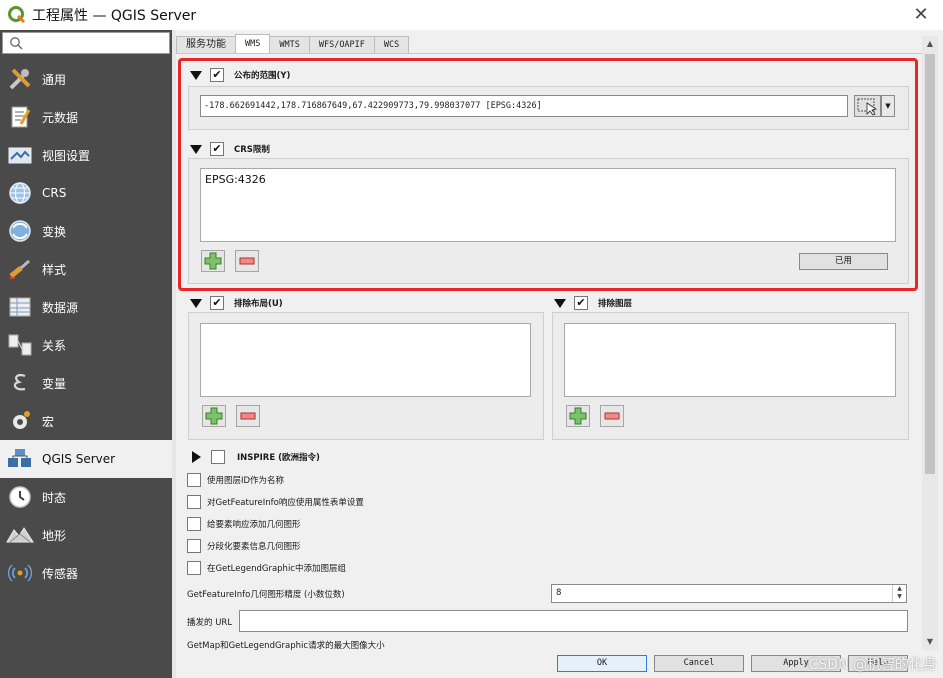  I want to click on sidebar-item-sensors: 传感器, so click(86, 573).